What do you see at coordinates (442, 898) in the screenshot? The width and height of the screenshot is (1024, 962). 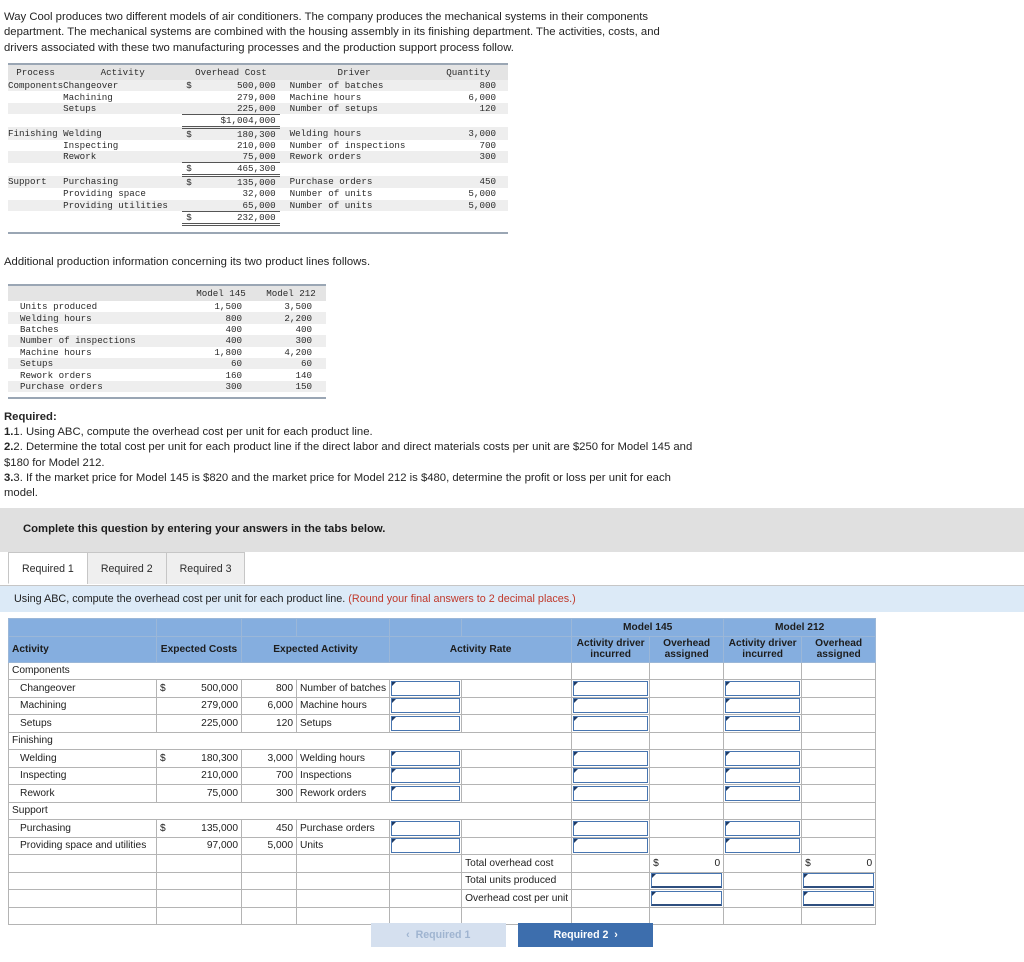 I see `grid-summary-row: Overhead cost per unit` at bounding box center [442, 898].